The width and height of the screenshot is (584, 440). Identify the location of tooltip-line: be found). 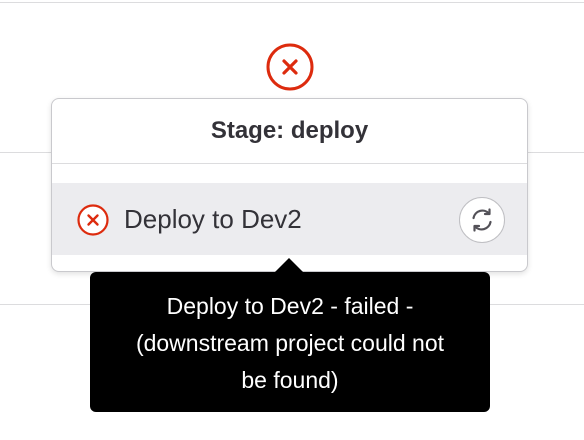
(290, 380).